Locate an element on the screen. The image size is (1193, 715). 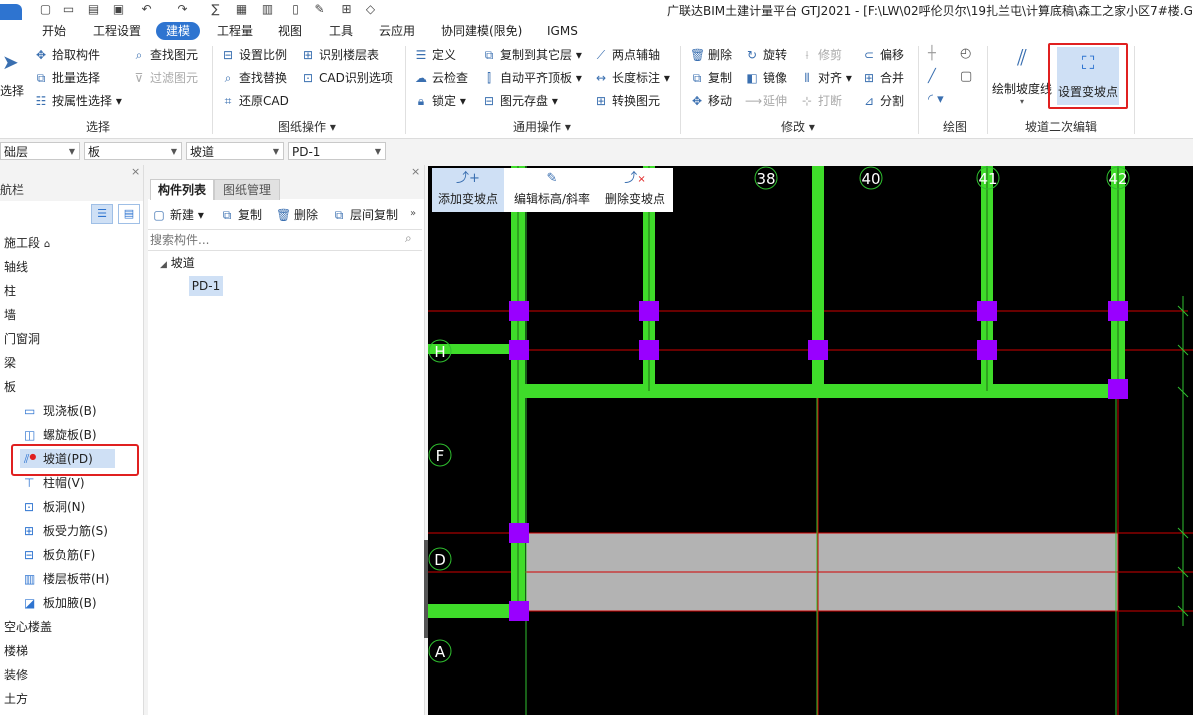
set-scale-button: ⊟ 设置比例 is located at coordinates (254, 55).